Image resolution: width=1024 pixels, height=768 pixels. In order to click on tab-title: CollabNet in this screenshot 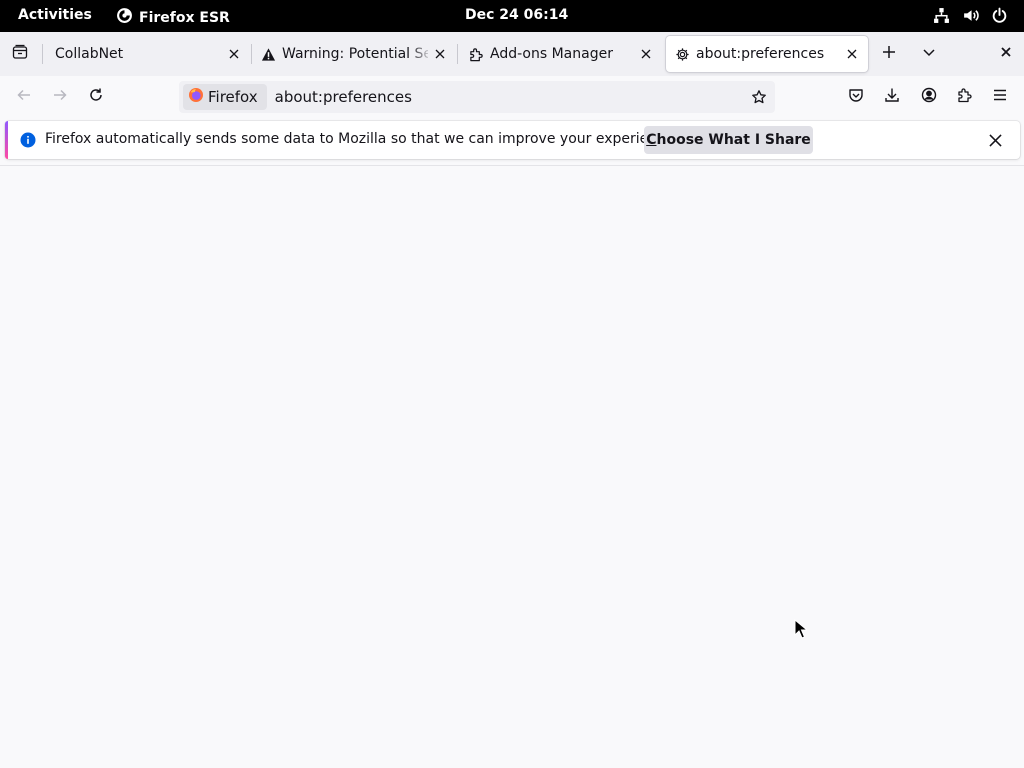, I will do `click(89, 54)`.